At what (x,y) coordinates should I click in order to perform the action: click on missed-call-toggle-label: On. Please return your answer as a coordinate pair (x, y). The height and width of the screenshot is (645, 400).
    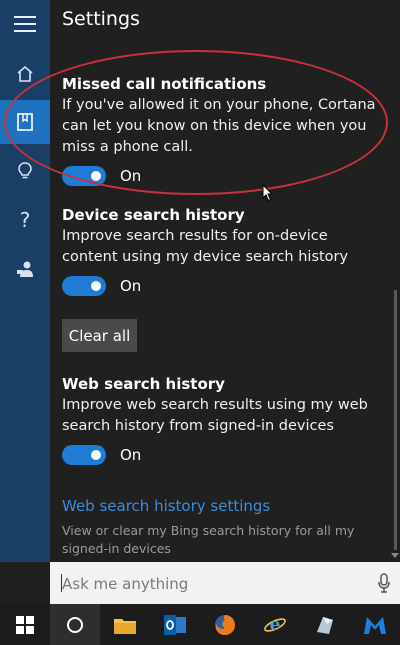
    Looking at the image, I should click on (131, 176).